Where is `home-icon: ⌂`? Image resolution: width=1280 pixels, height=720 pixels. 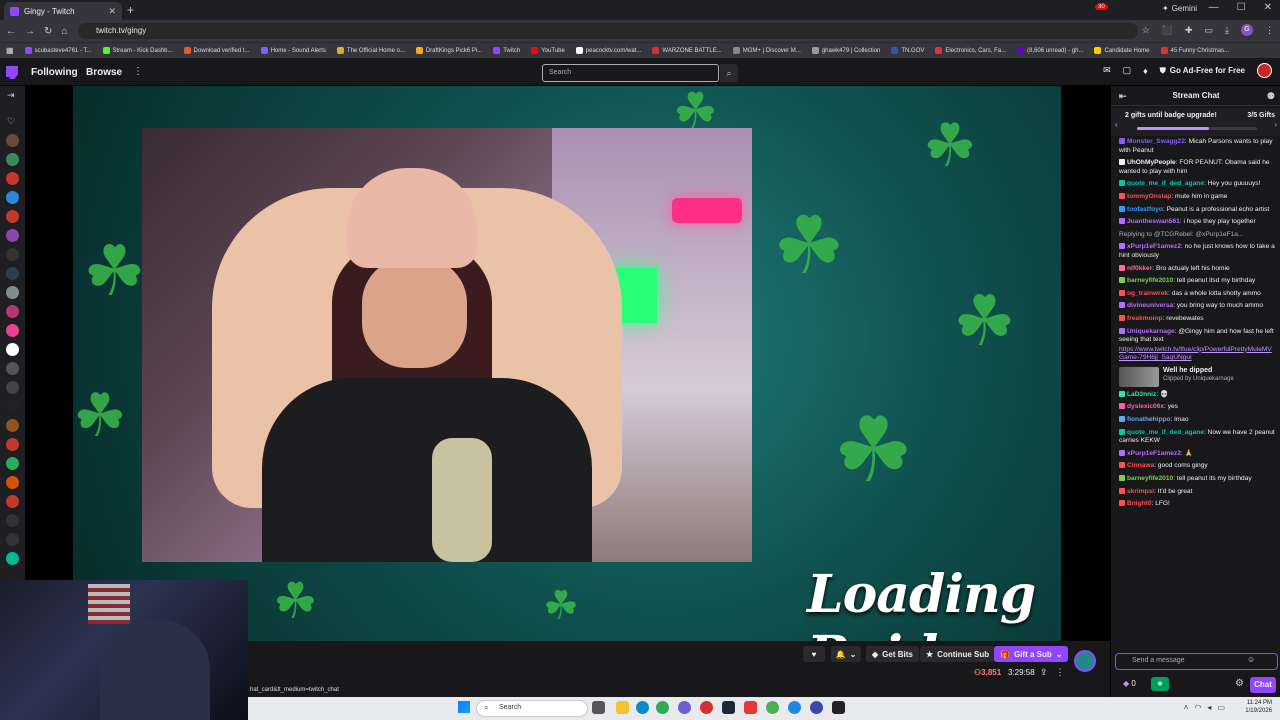 home-icon: ⌂ is located at coordinates (64, 31).